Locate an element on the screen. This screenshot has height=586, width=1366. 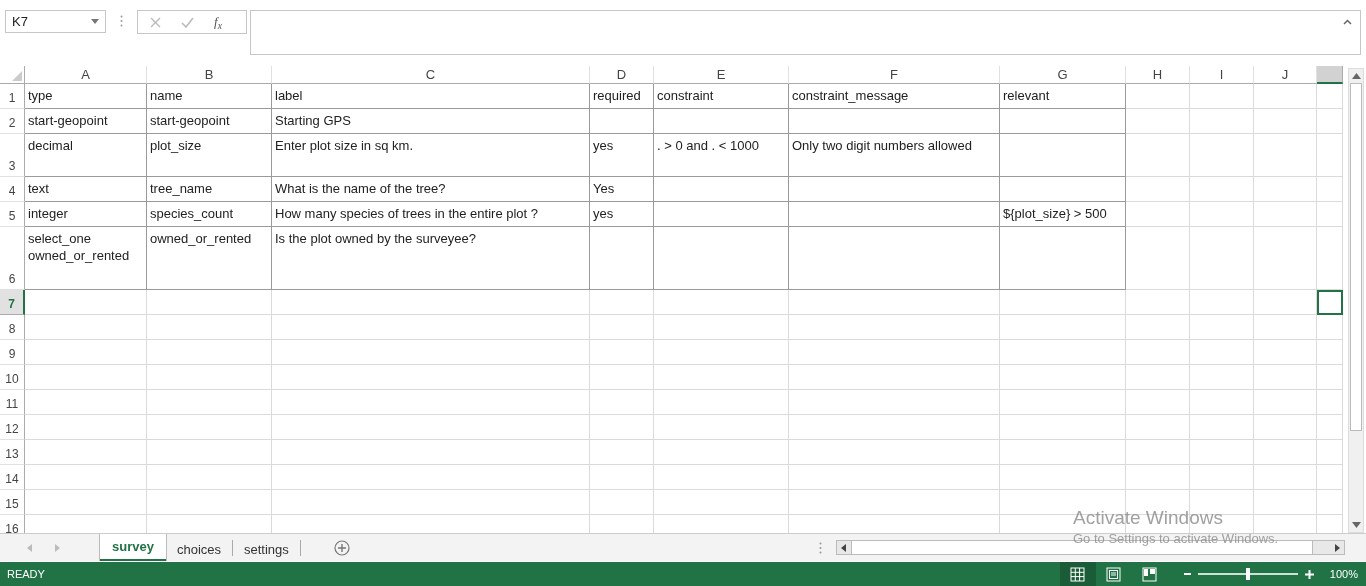
sheet-tab: survey is located at coordinates (133, 547).